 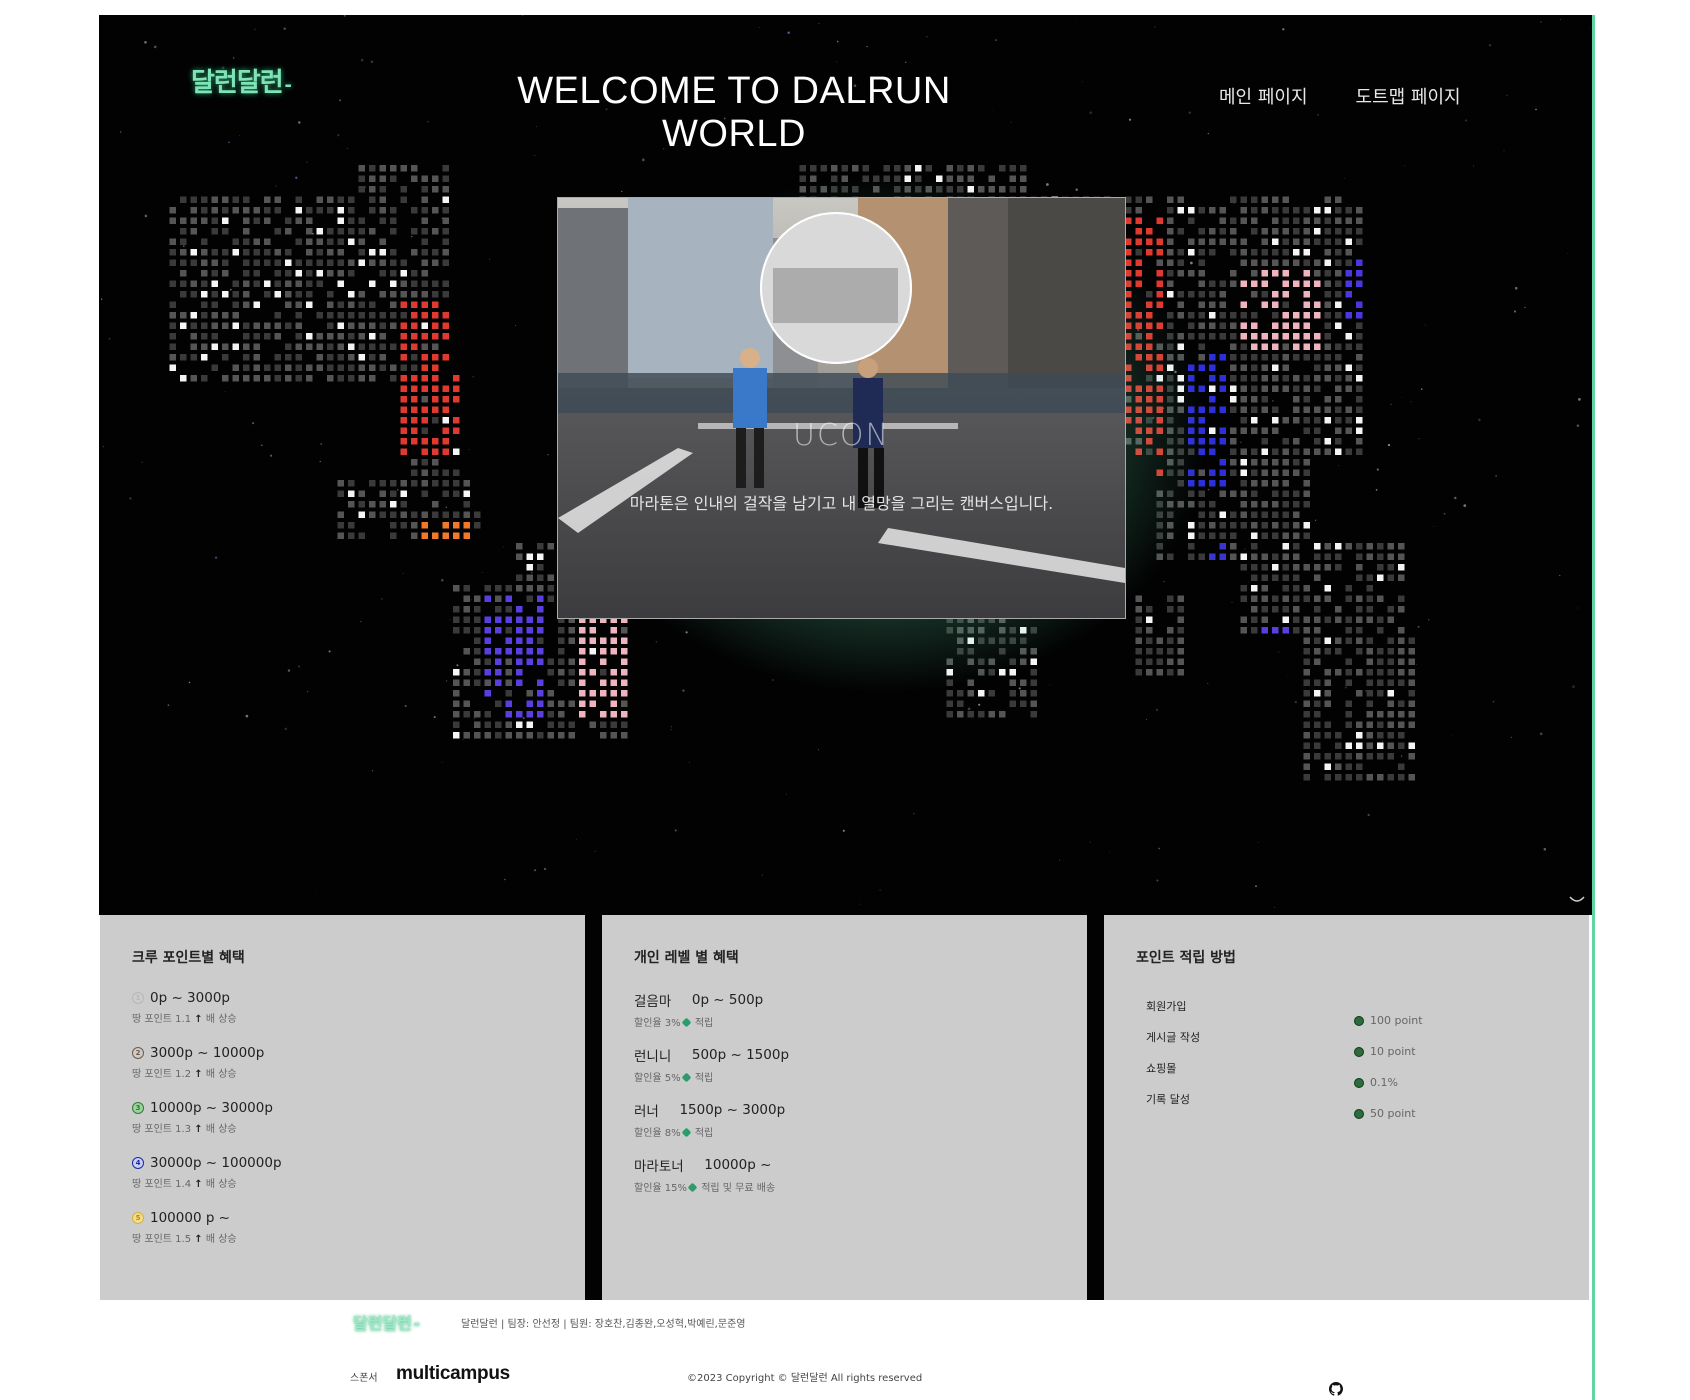 I want to click on panel-title: 크루 포인트별 혜택, so click(x=188, y=958).